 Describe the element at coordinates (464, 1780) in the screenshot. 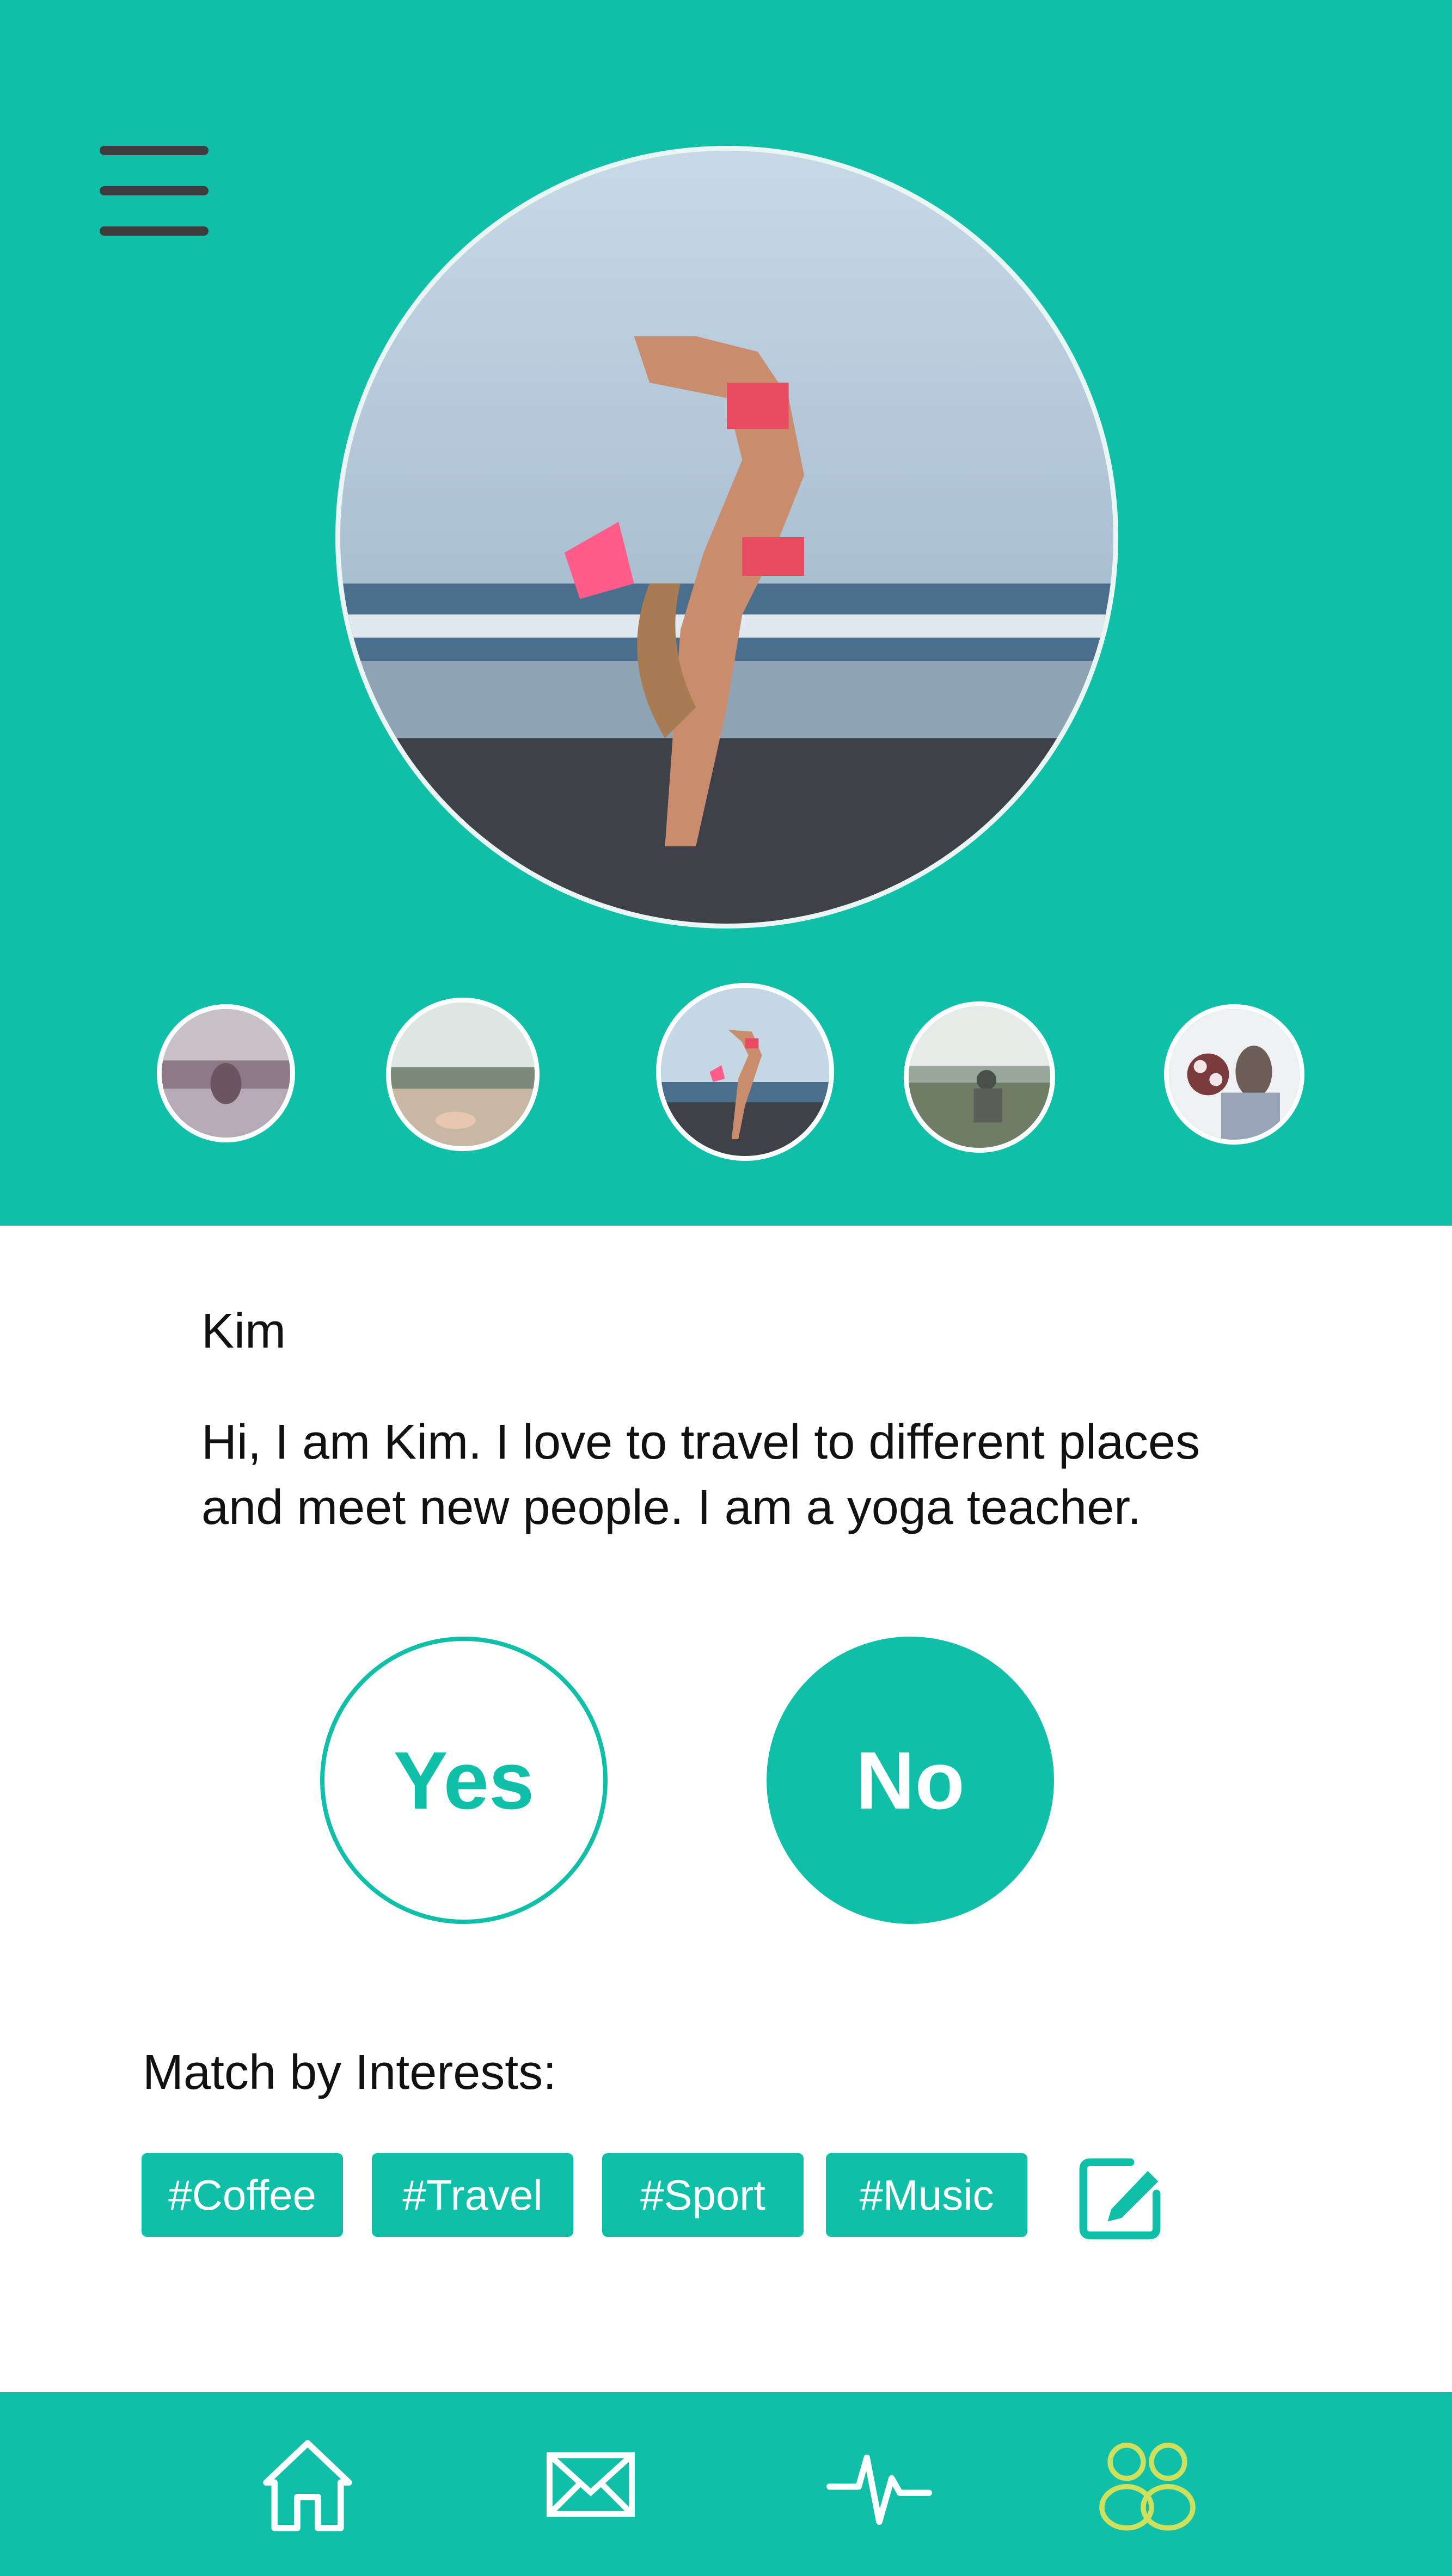

I see `yes-button: Yes` at that location.